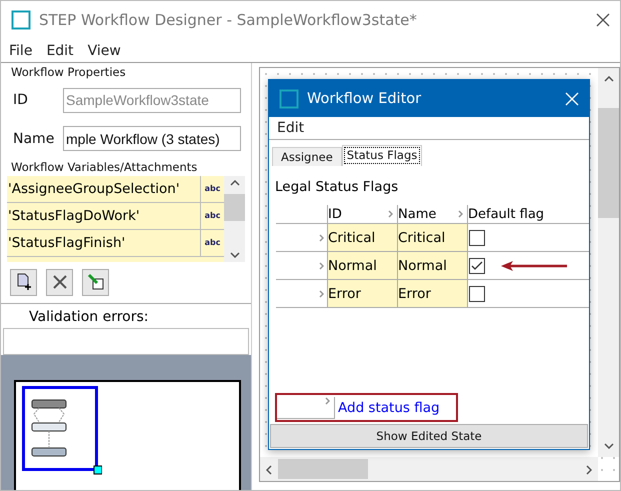 Image resolution: width=621 pixels, height=491 pixels. I want to click on menu-item: File, so click(20, 50).